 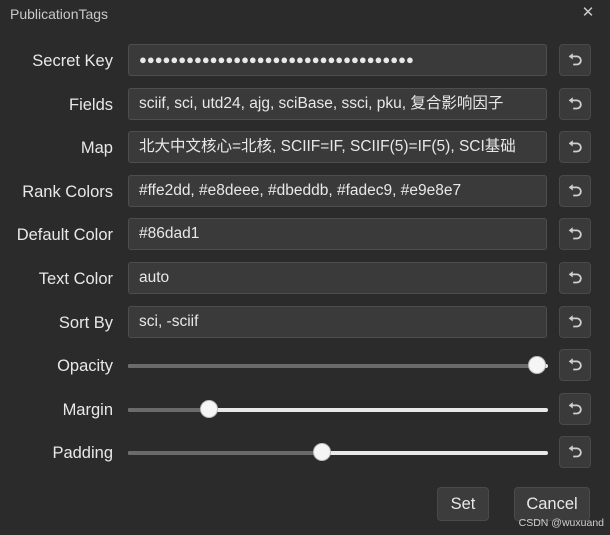 I want to click on row-padding: Padding, so click(x=305, y=453).